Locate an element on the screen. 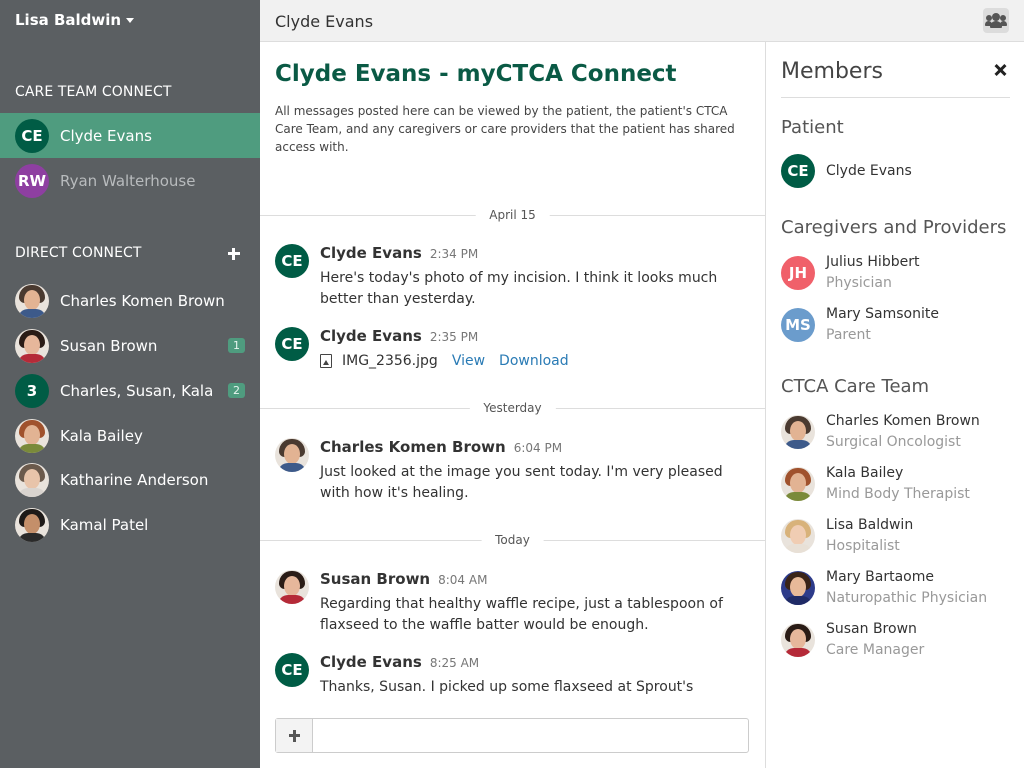 The image size is (1024, 768). message-time: 8:04 AM is located at coordinates (463, 580).